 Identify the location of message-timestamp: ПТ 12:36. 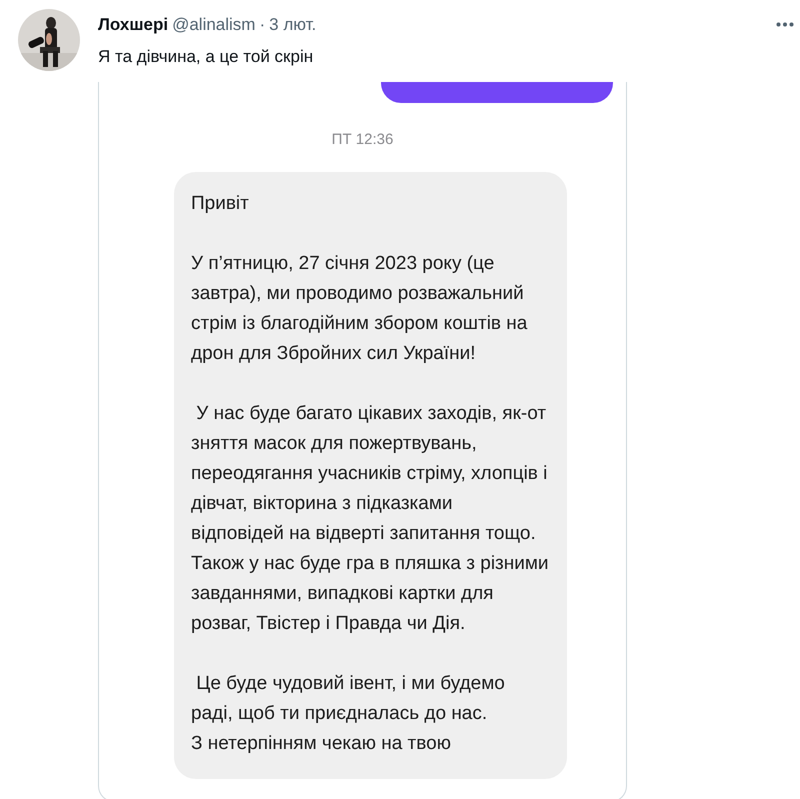
(363, 140).